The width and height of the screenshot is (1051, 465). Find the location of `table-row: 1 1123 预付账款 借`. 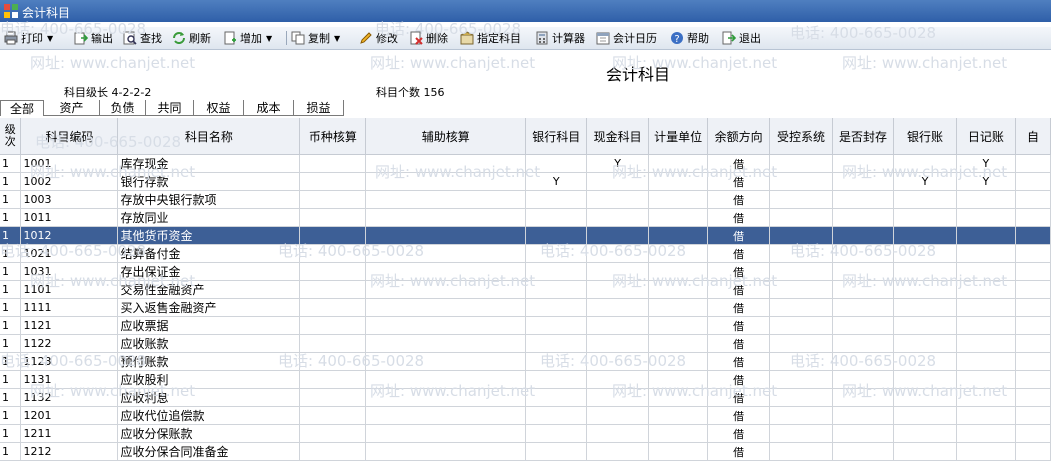

table-row: 1 1123 预付账款 借 is located at coordinates (525, 361).